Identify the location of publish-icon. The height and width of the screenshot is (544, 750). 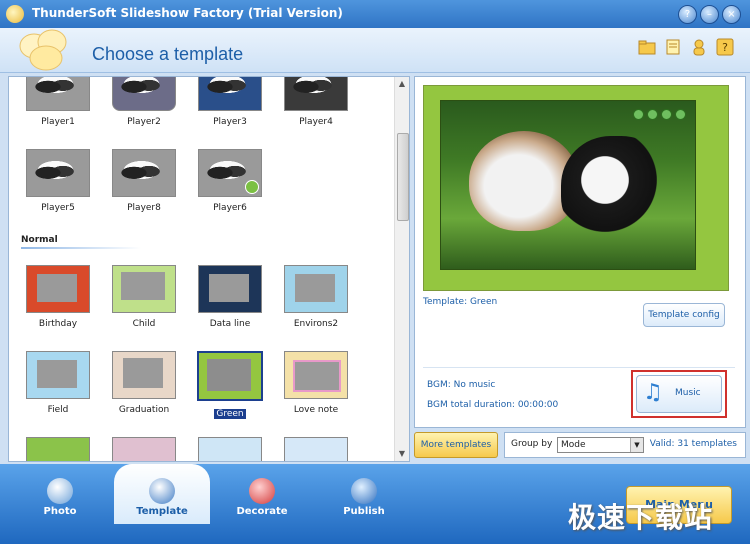
(364, 491).